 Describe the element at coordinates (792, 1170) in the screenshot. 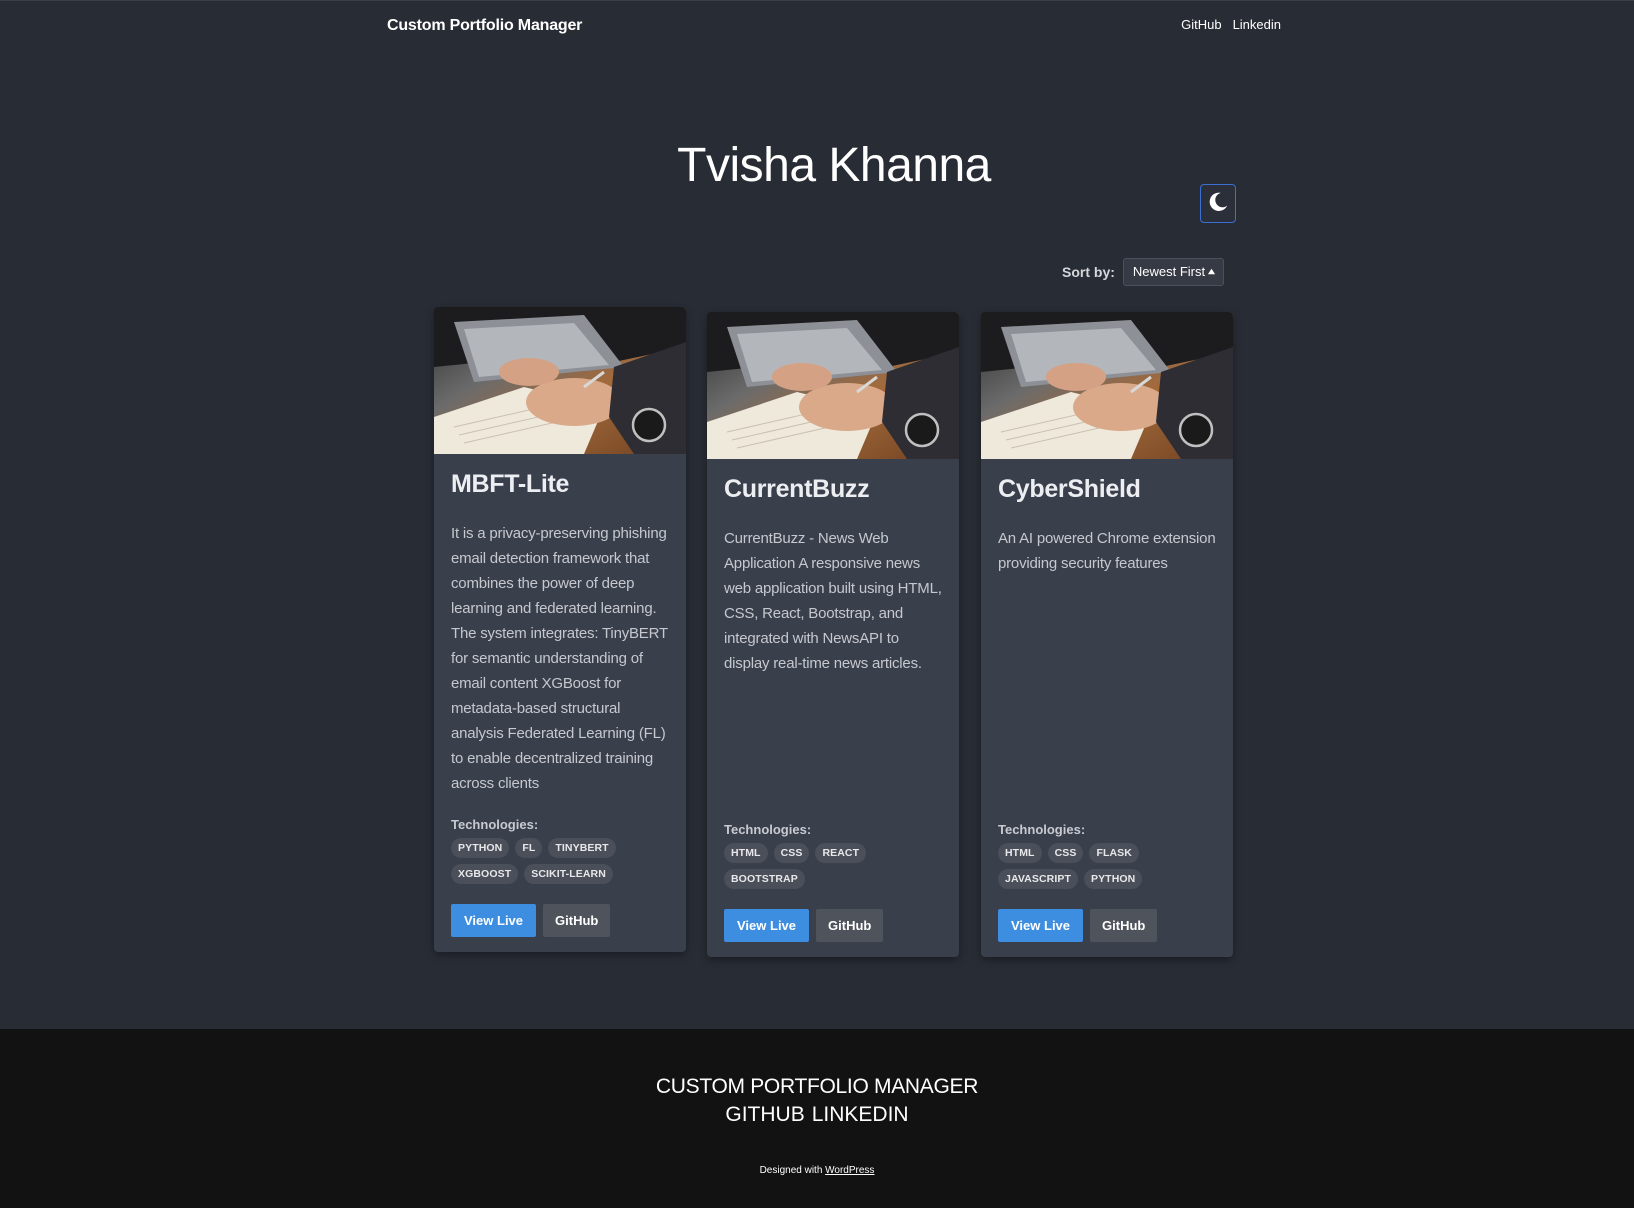

I see `footer-credit-text: Designed with` at that location.